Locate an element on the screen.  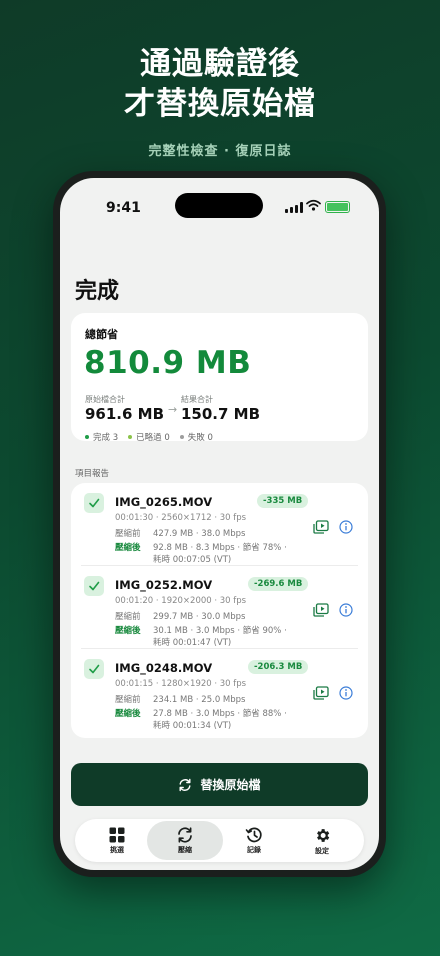
tab-label: 設定 is located at coordinates (322, 851).